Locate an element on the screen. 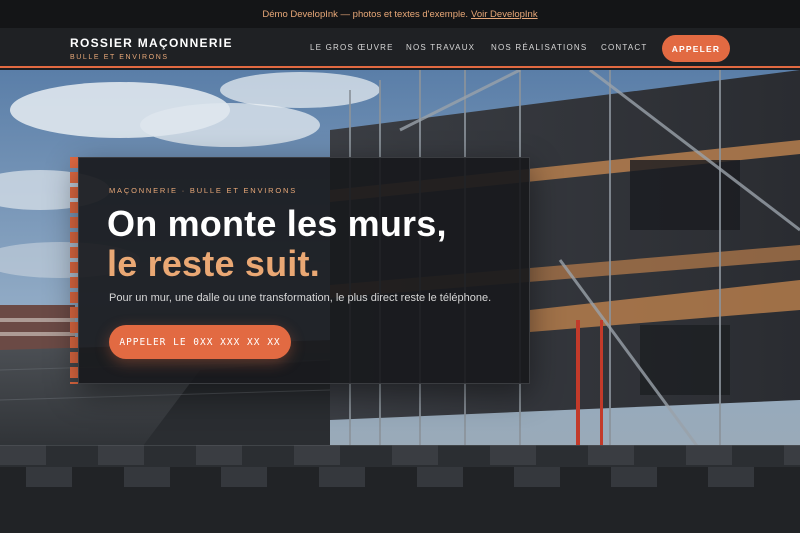 This screenshot has width=800, height=533. brand-tagline: BULLE ET ENVIRONS is located at coordinates (119, 57).